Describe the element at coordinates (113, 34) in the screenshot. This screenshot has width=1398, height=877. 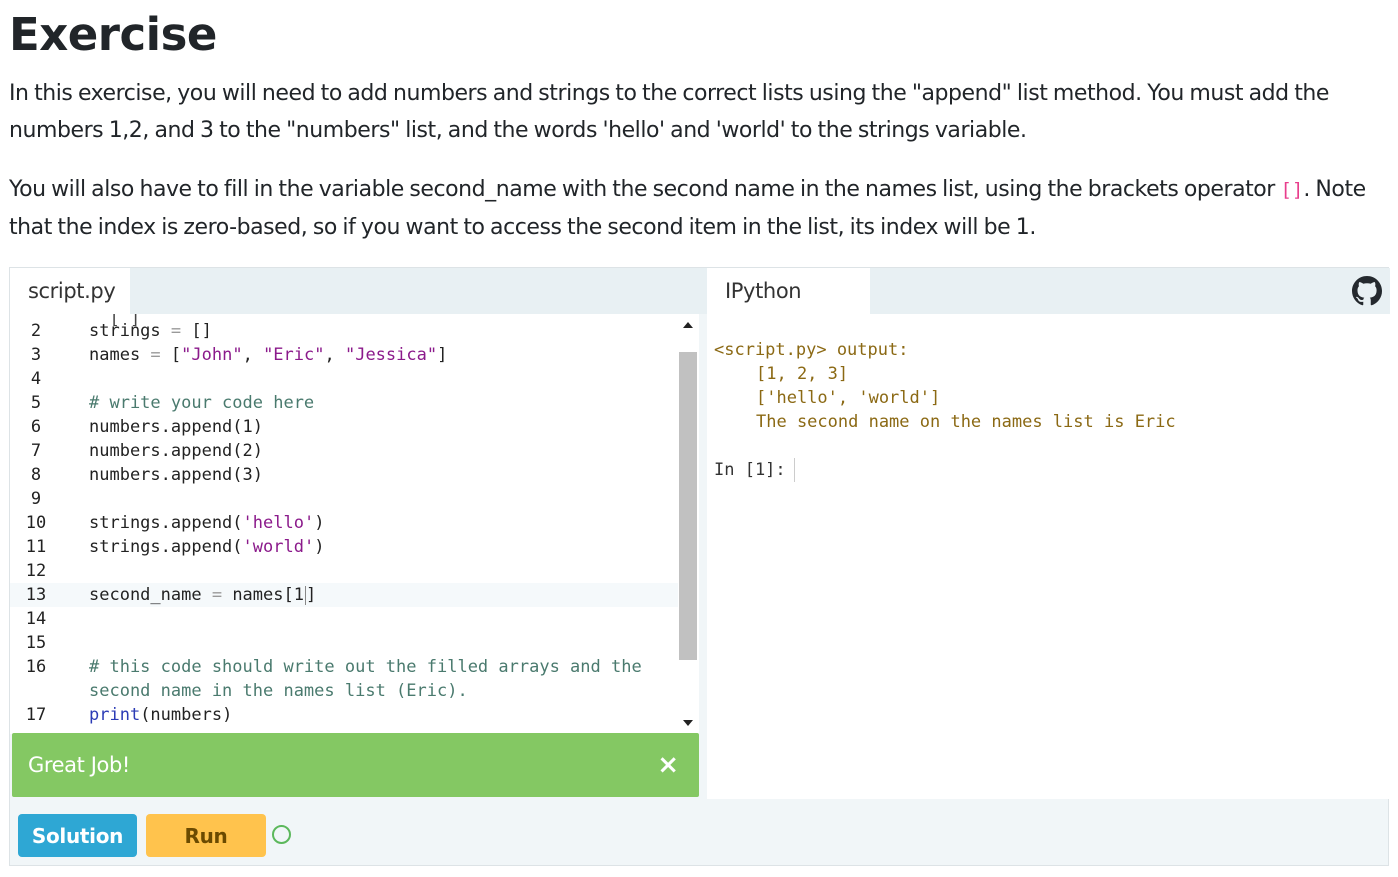
I see `page-title: Exercise` at that location.